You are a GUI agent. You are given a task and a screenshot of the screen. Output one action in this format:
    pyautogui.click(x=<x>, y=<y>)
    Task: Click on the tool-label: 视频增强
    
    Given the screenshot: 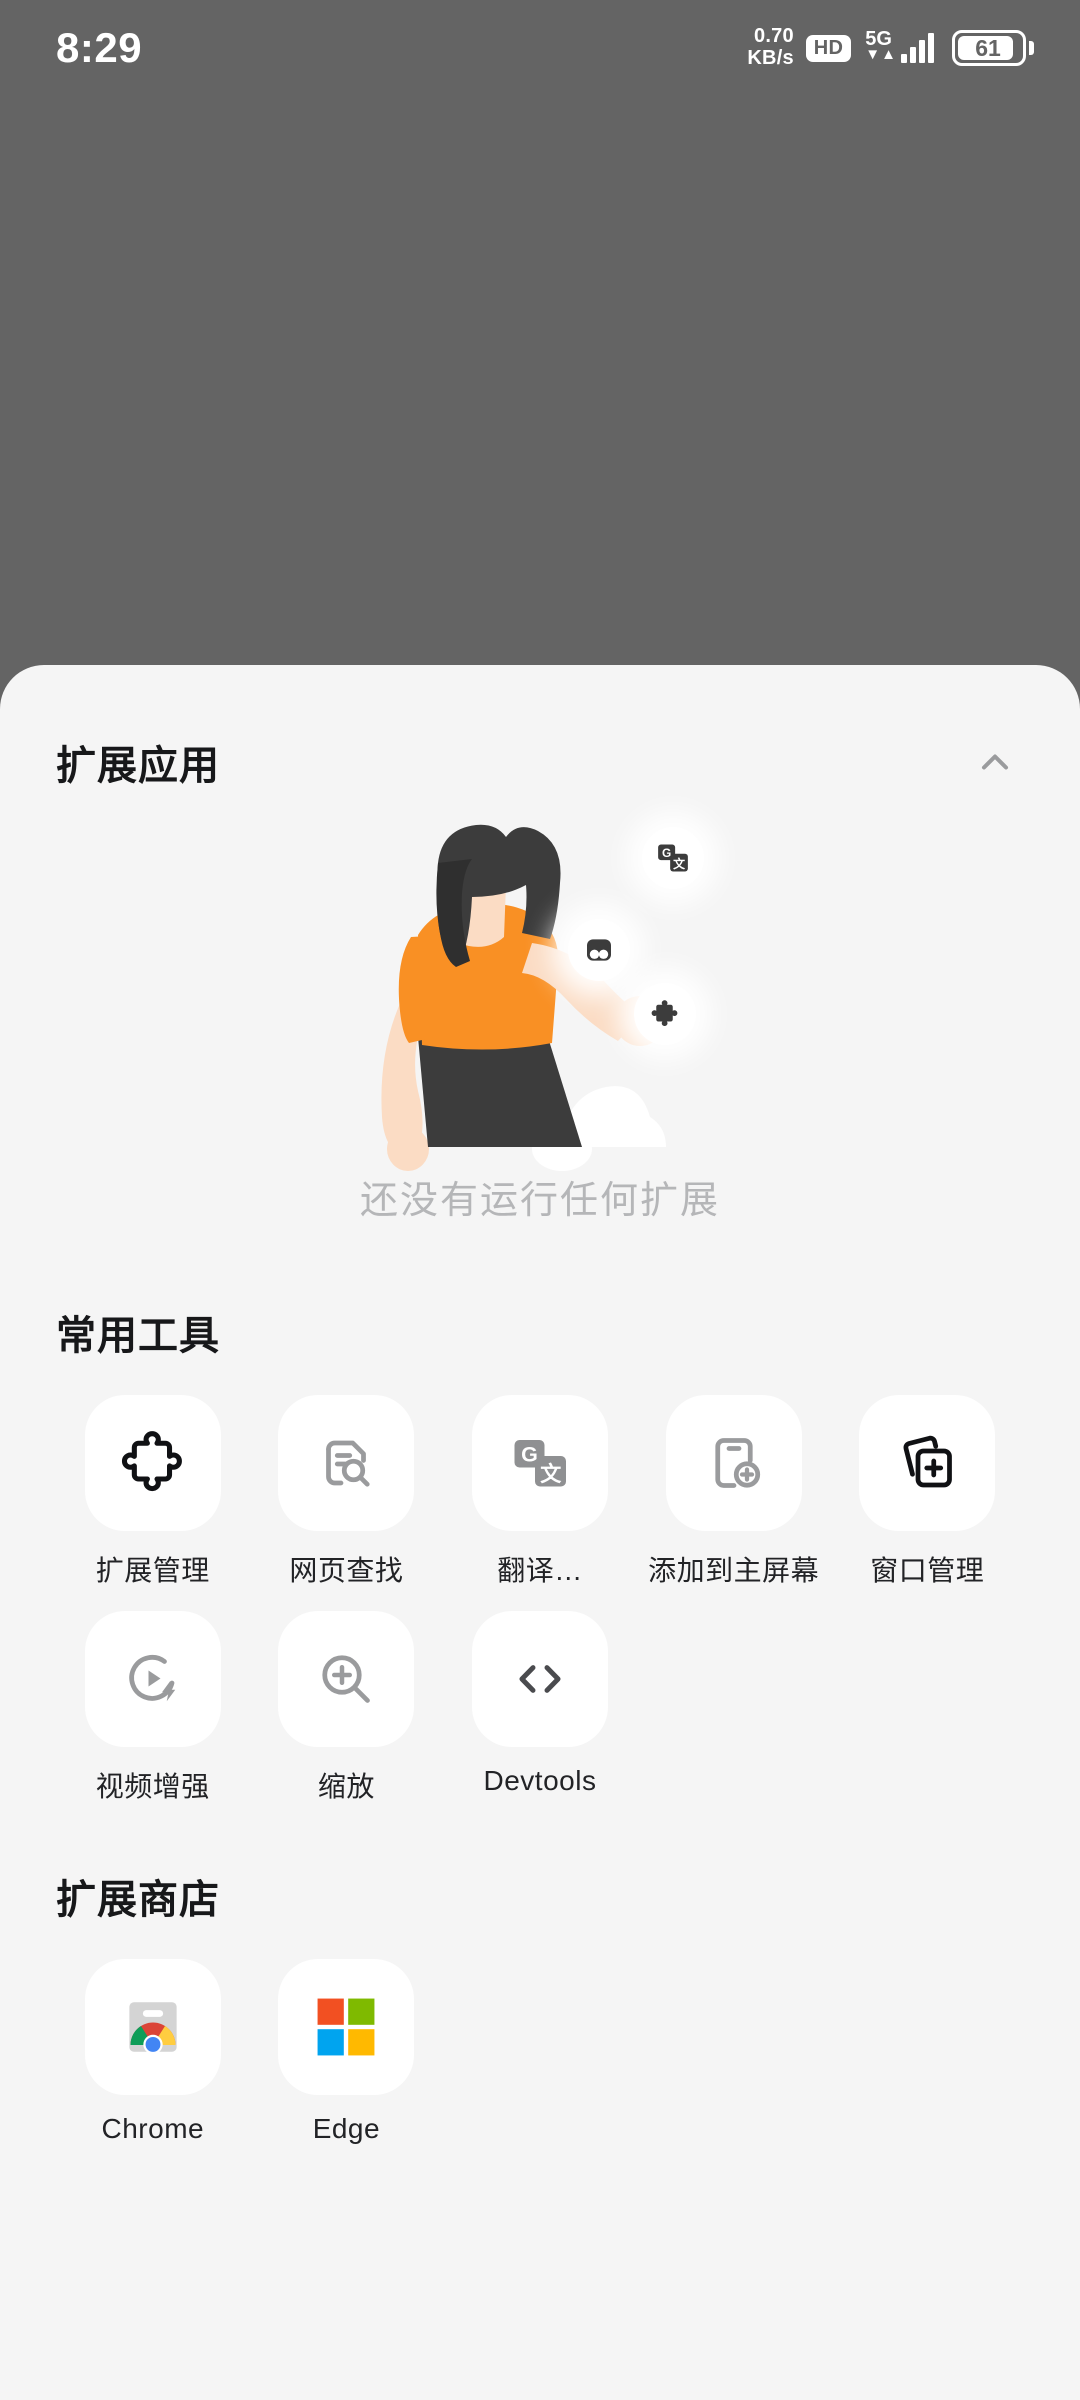 What is the action you would take?
    pyautogui.click(x=152, y=1786)
    